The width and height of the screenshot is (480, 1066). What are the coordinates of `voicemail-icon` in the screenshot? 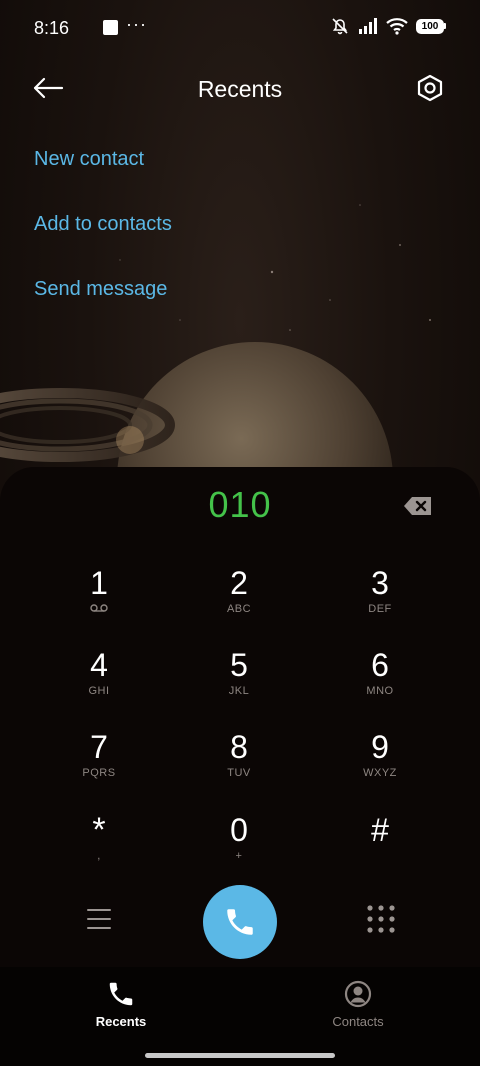 It's located at (99, 610).